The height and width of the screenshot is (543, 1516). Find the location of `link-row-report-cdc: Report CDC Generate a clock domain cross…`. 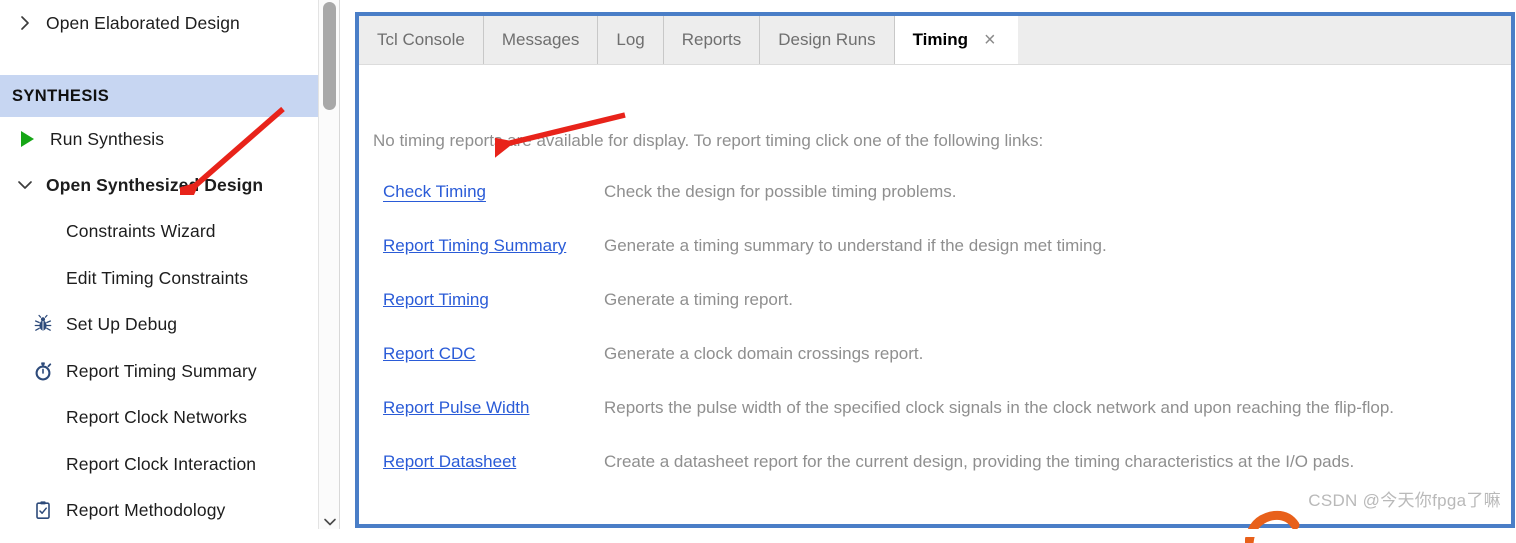

link-row-report-cdc: Report CDC Generate a clock domain cross… is located at coordinates (935, 358).